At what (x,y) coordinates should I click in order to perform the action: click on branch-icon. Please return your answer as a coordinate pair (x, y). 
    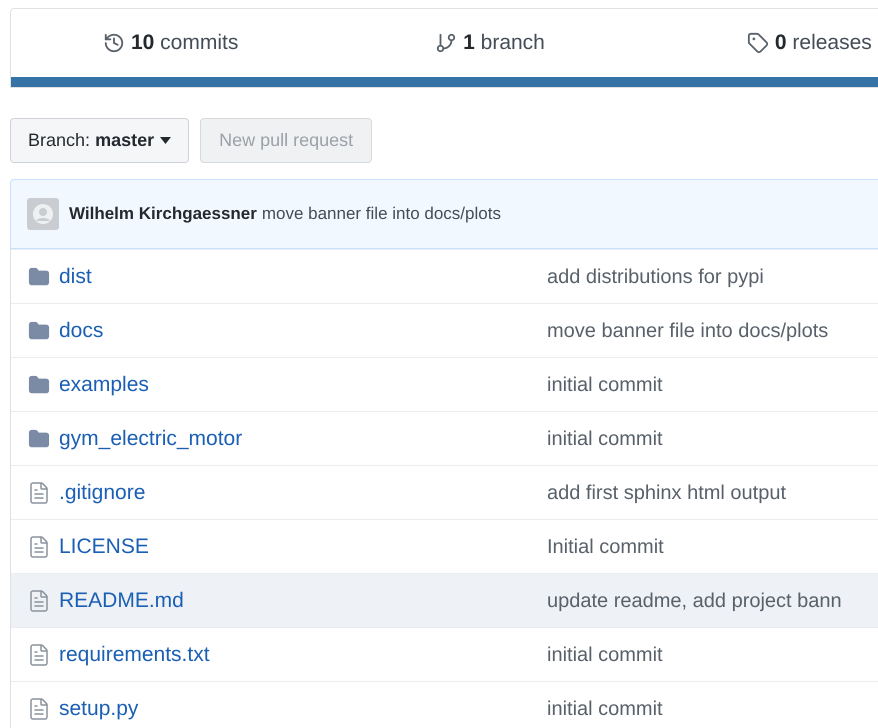
    Looking at the image, I should click on (446, 43).